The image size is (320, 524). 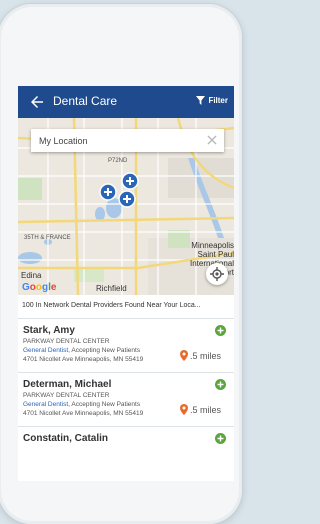 I want to click on map-label-france: 35TH & FRANCE, so click(x=47, y=238).